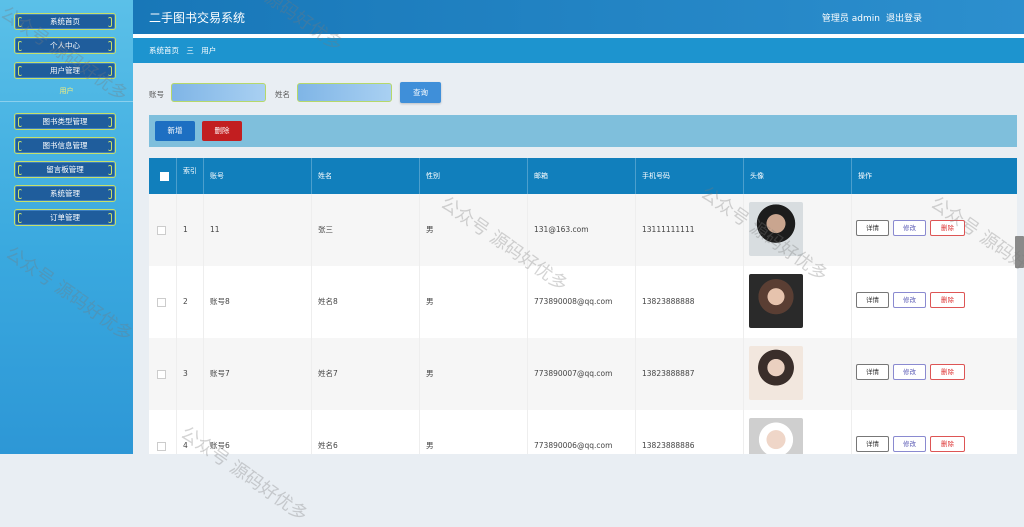 The width and height of the screenshot is (1024, 527). What do you see at coordinates (190, 302) in the screenshot?
I see `cell-index: 2` at bounding box center [190, 302].